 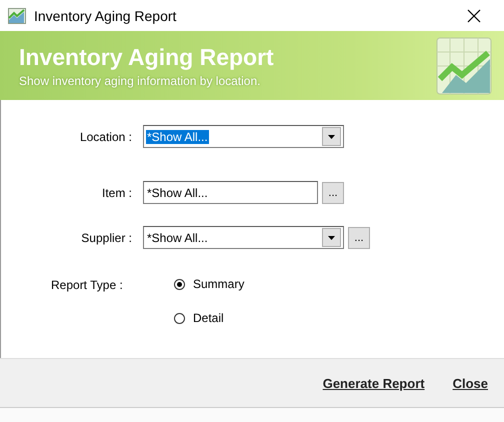 What do you see at coordinates (17, 16) in the screenshot?
I see `chart-icon` at bounding box center [17, 16].